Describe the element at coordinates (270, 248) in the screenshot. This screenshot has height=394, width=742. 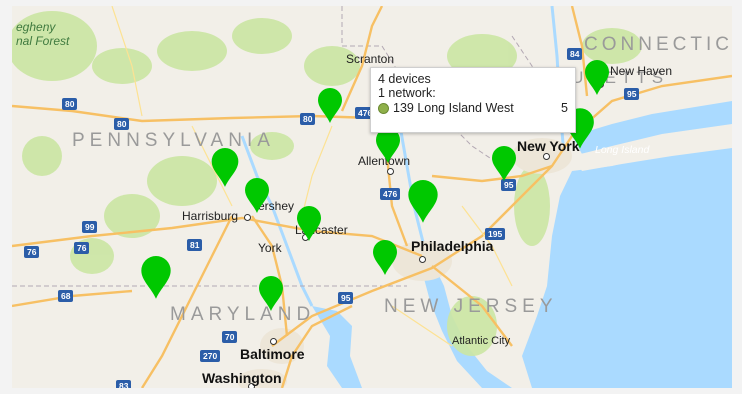
I see `city-label-york: York` at that location.